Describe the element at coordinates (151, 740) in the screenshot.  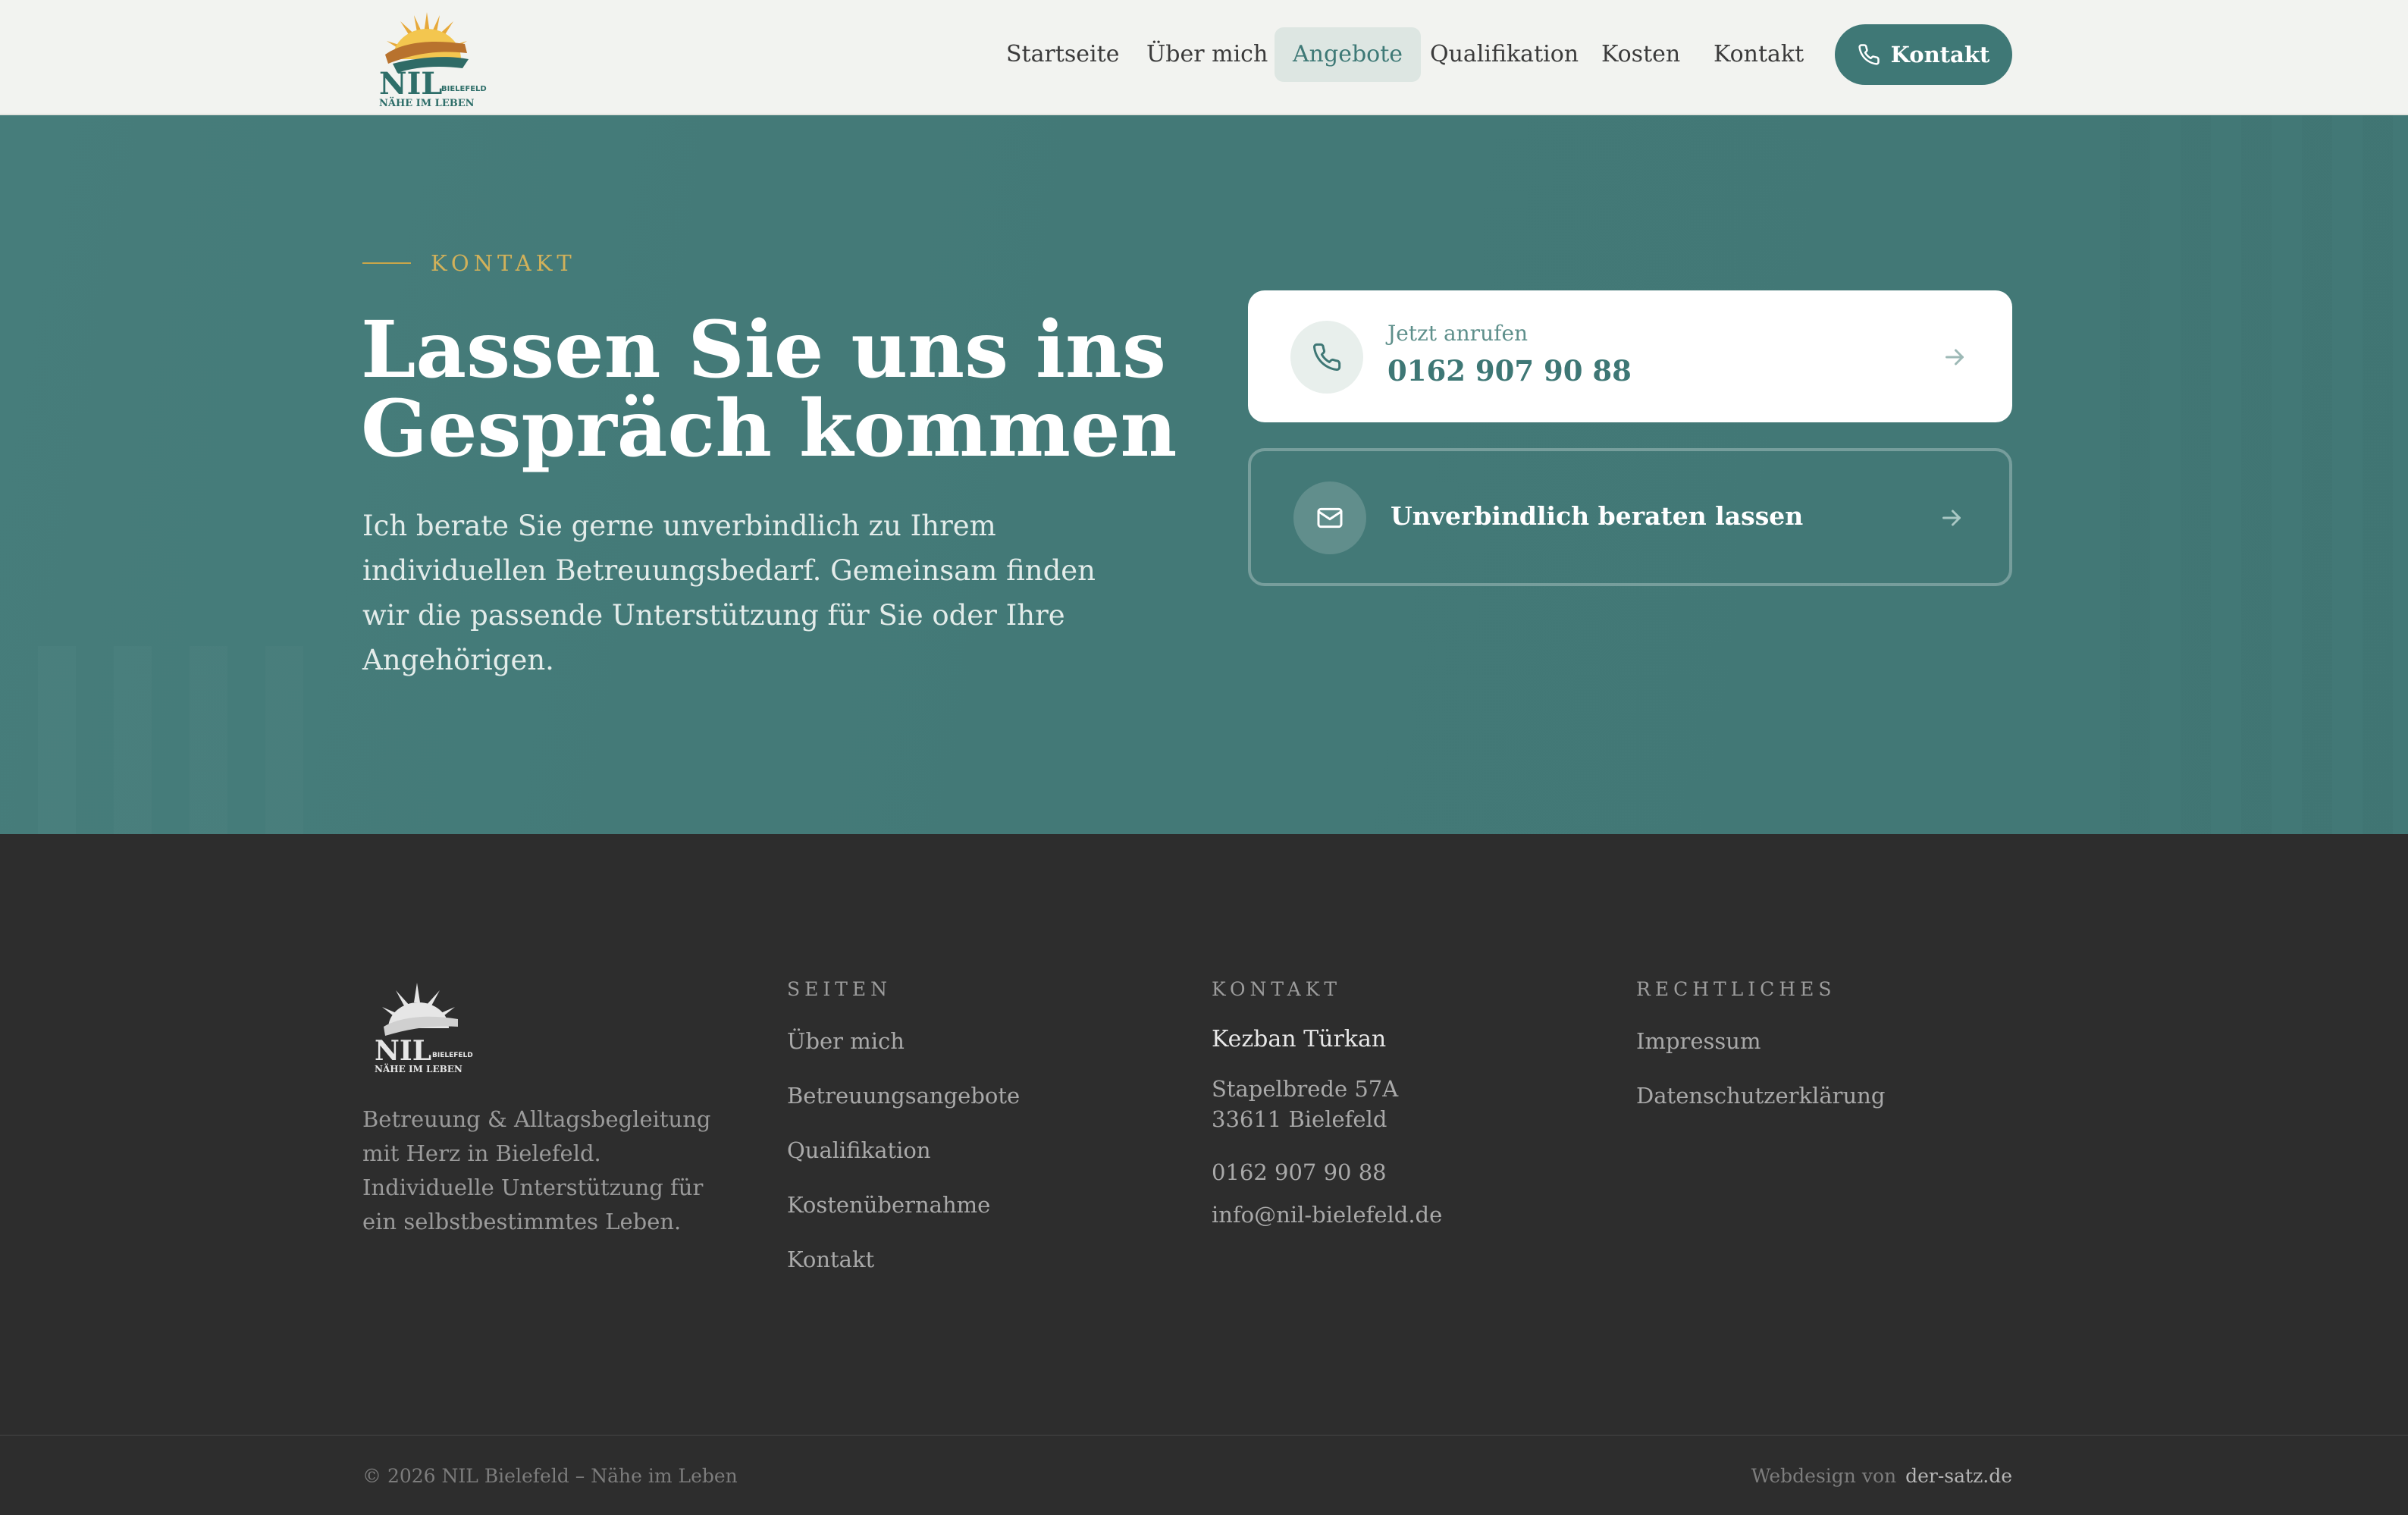
I see `decorative-stripes-left` at that location.